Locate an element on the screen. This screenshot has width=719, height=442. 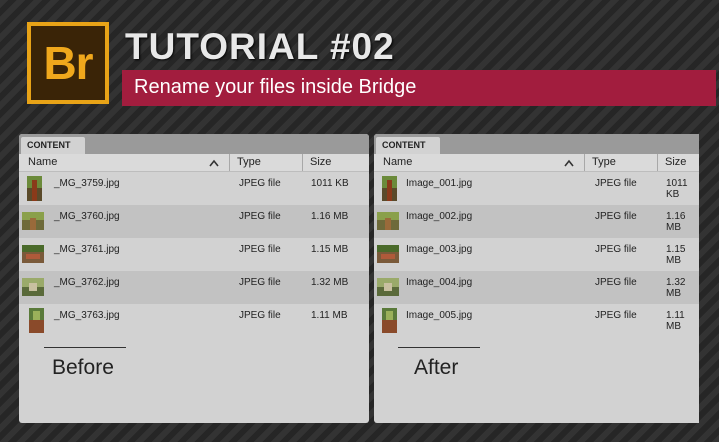
table-row: Image_001.jpg JPEG file 1011 KB is located at coordinates (536, 188).